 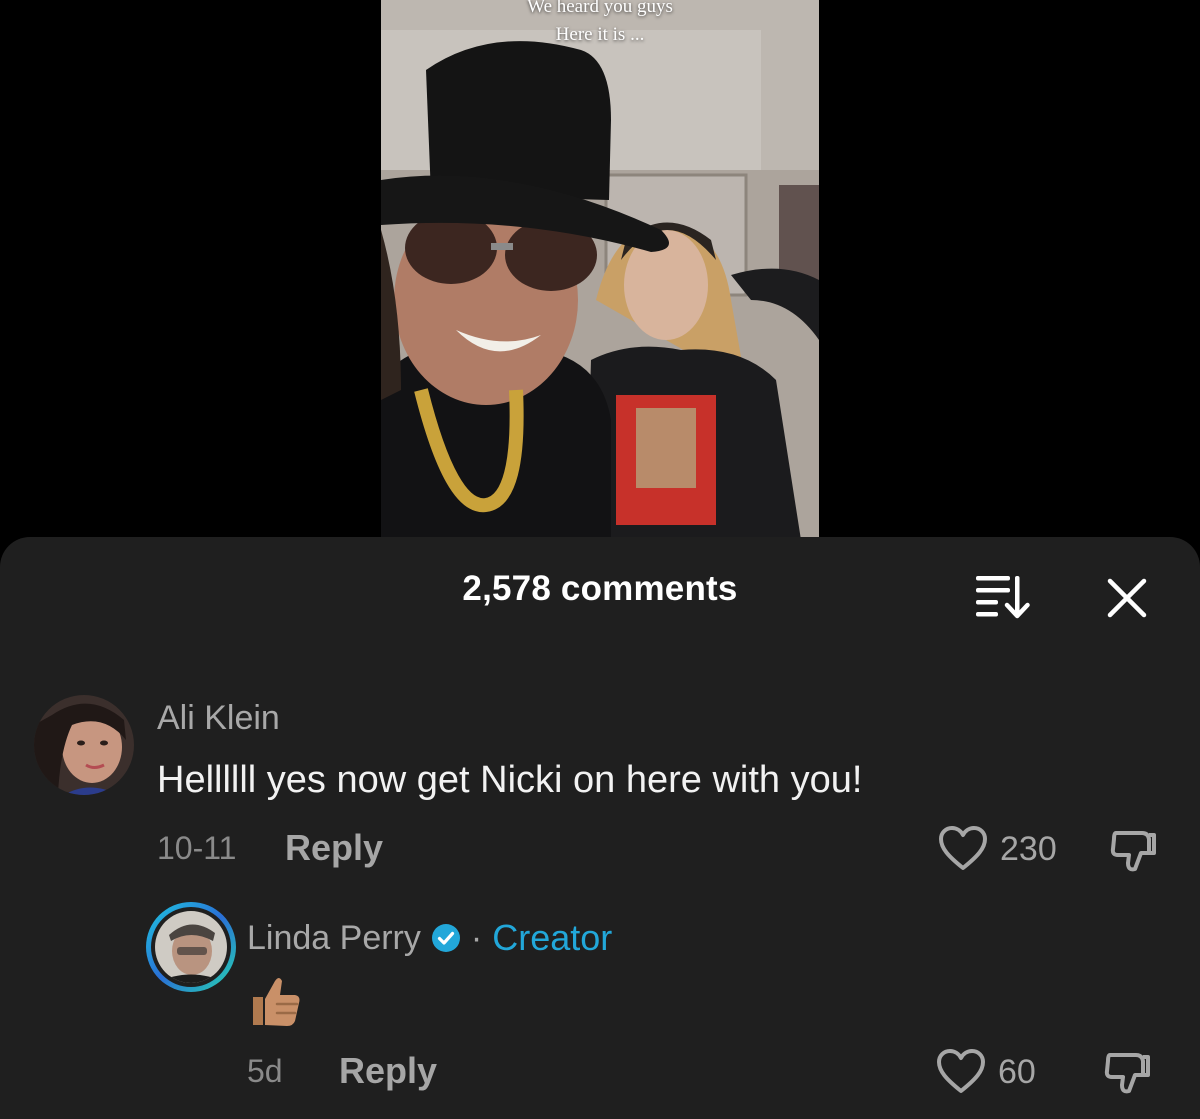 What do you see at coordinates (1017, 1071) in the screenshot?
I see `like-count-2: 60` at bounding box center [1017, 1071].